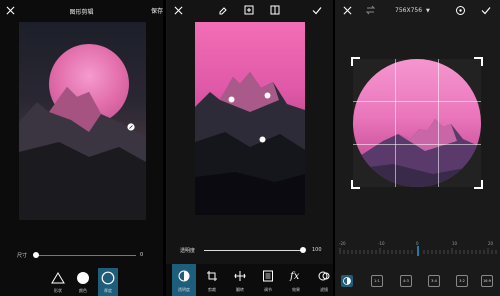 The image size is (500, 296). I want to click on shape-label: 厚度, so click(108, 290).